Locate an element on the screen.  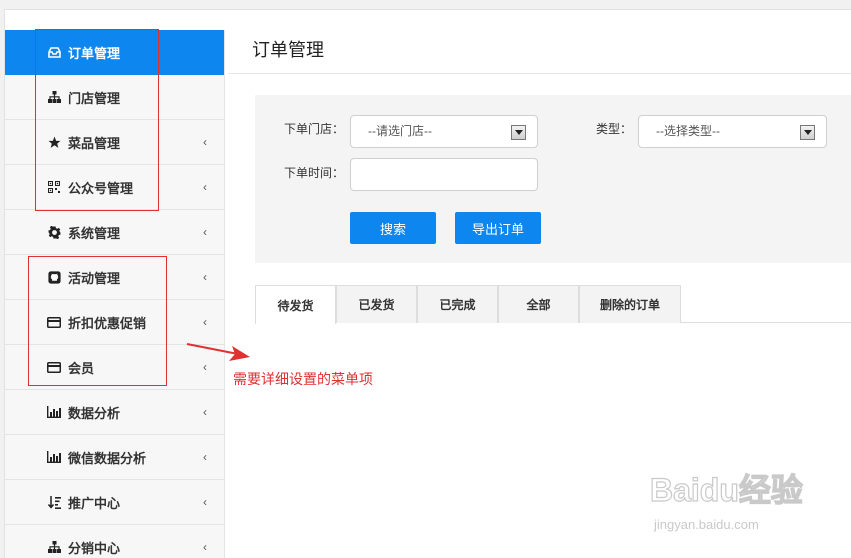
order-tabs: 待发货 已发货 已完成 全部 删除的订单 is located at coordinates (553, 304).